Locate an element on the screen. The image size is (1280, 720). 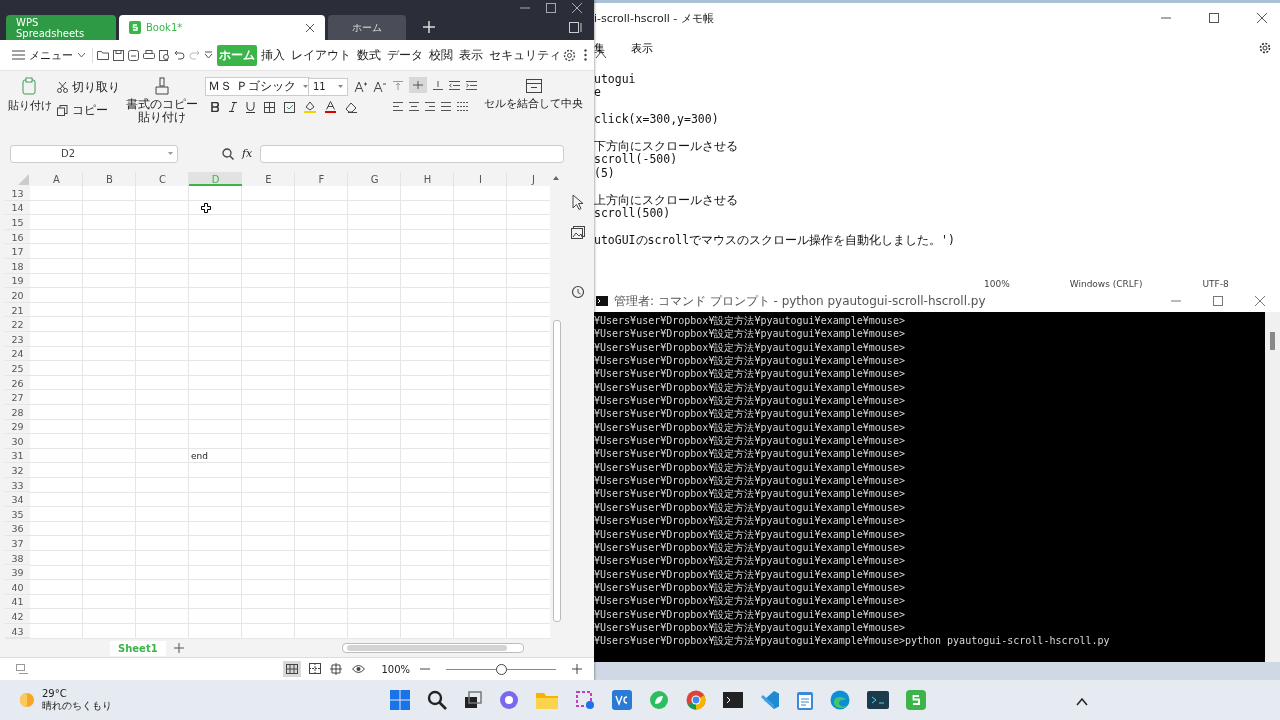
distribute-icon is located at coordinates (463, 106).